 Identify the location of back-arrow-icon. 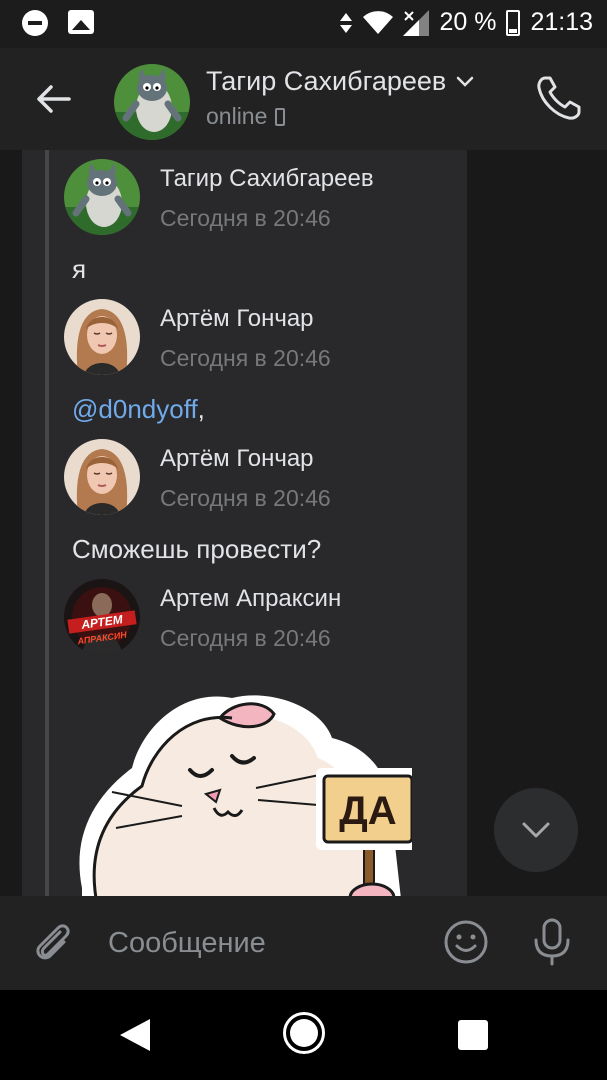
(54, 99).